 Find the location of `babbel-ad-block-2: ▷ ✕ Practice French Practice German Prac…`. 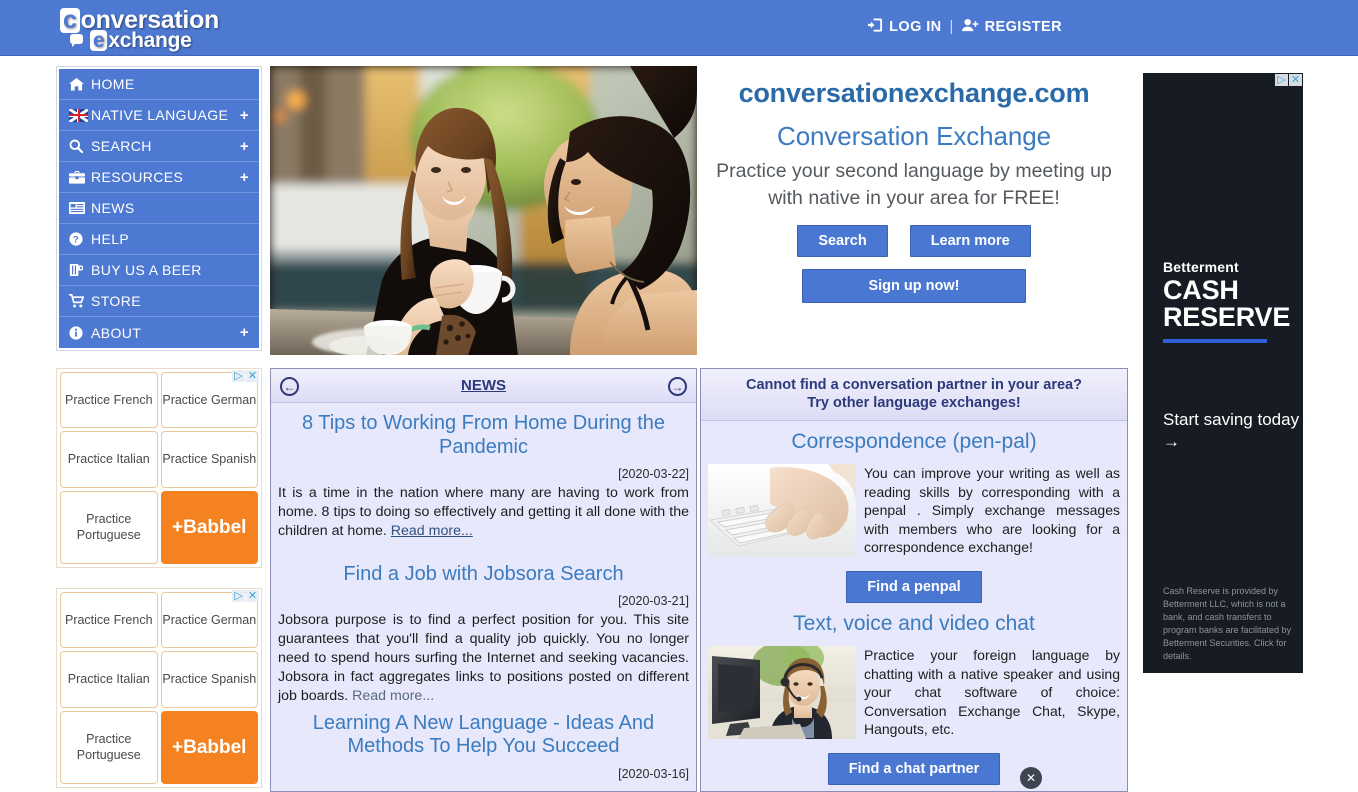

babbel-ad-block-2: ▷ ✕ Practice French Practice German Prac… is located at coordinates (159, 688).